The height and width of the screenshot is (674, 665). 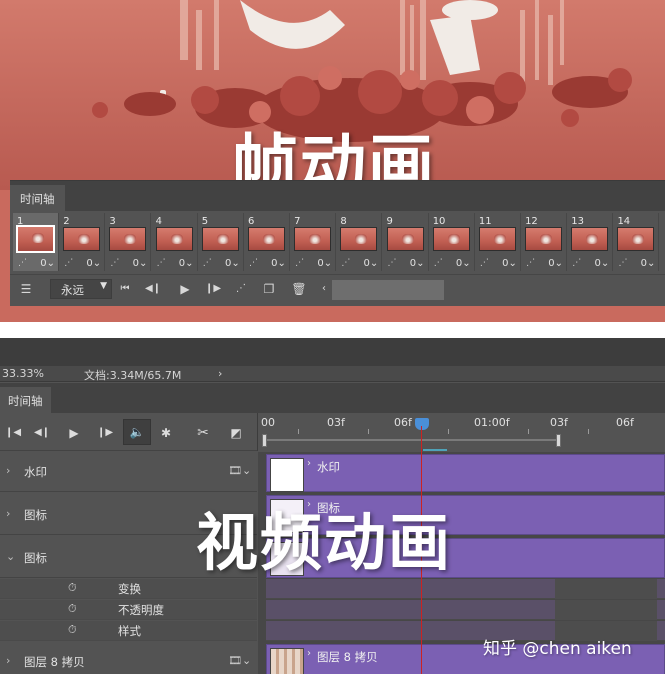 I want to click on animation-frame: 10 ⋰ 0⌄, so click(x=452, y=242).